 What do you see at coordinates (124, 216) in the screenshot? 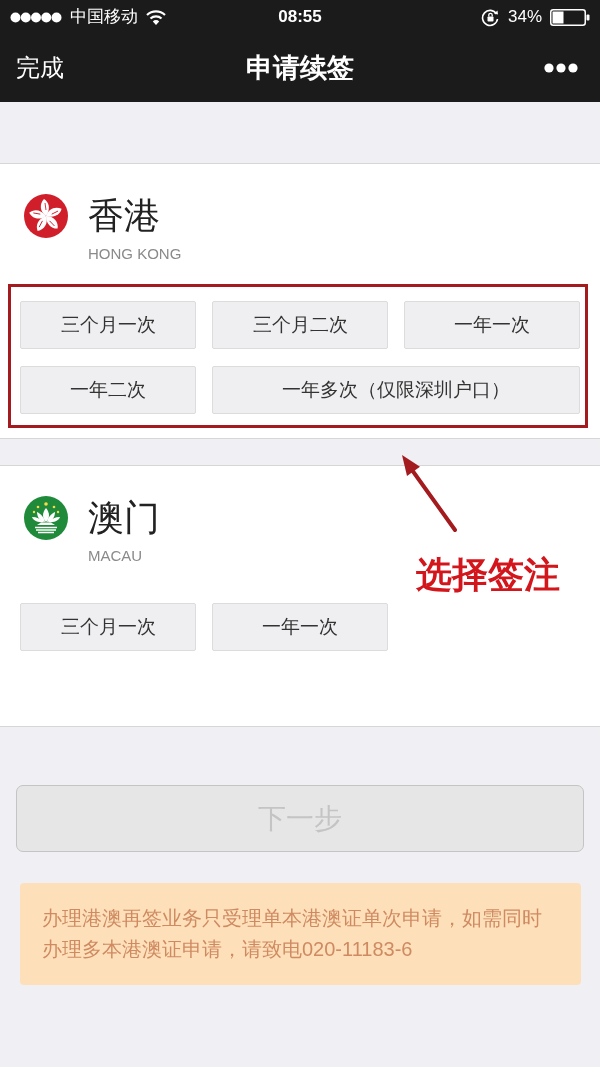
I see `region-name: 香港` at bounding box center [124, 216].